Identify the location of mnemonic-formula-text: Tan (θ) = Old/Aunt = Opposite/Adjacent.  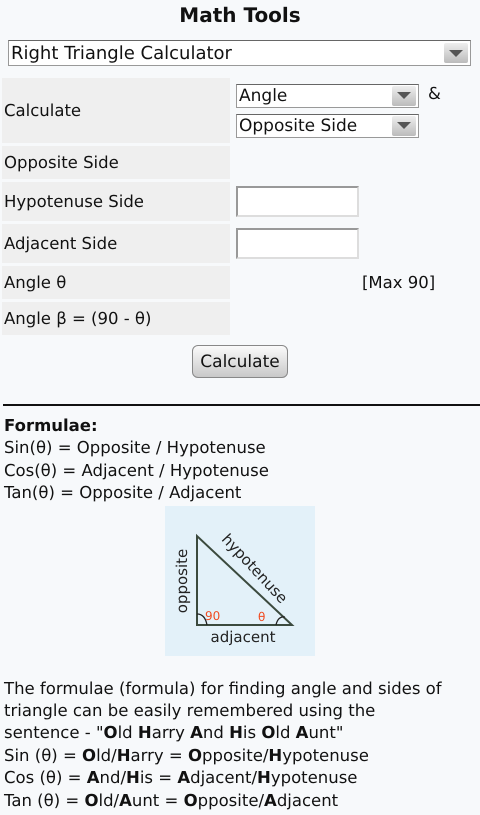
(172, 801).